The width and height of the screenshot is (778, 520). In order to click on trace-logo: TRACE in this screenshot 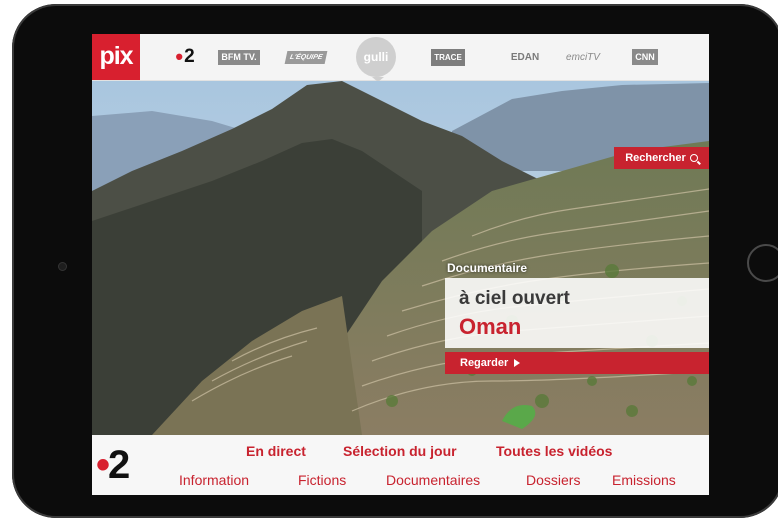, I will do `click(448, 57)`.